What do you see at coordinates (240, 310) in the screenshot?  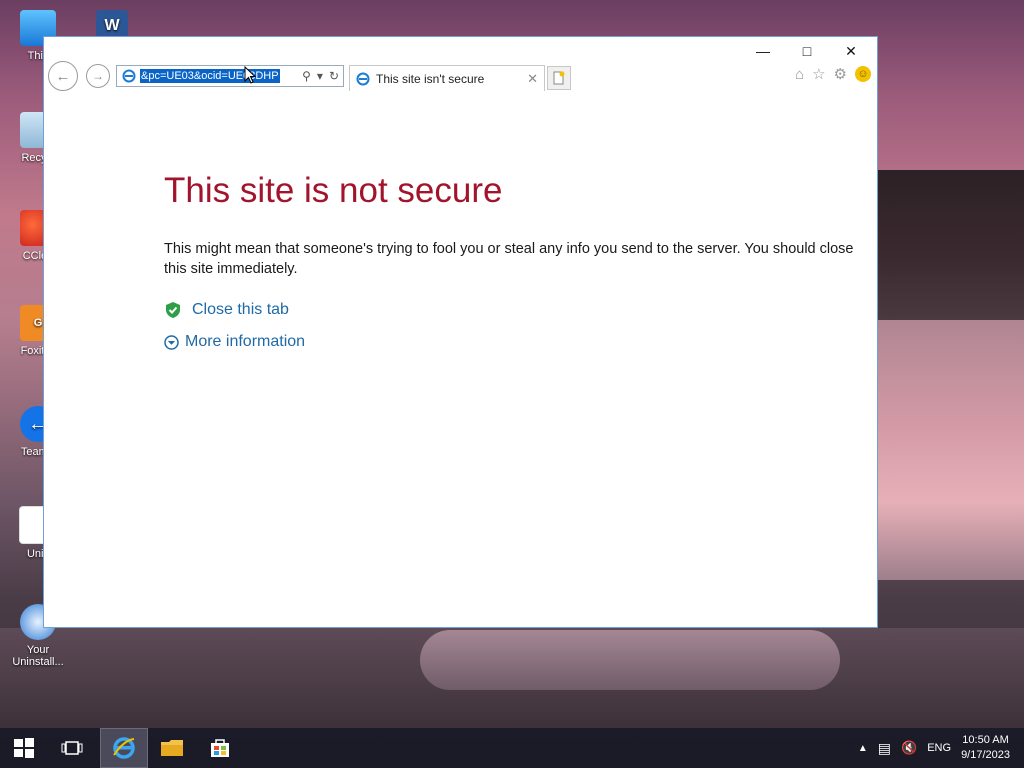 I see `close-tab-label: Close this tab` at bounding box center [240, 310].